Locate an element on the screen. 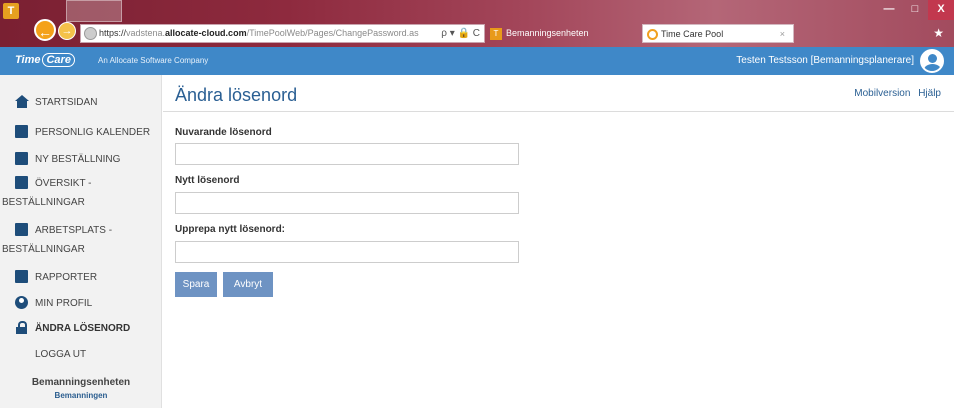  unit-subname: Bemanningen is located at coordinates (81, 395).